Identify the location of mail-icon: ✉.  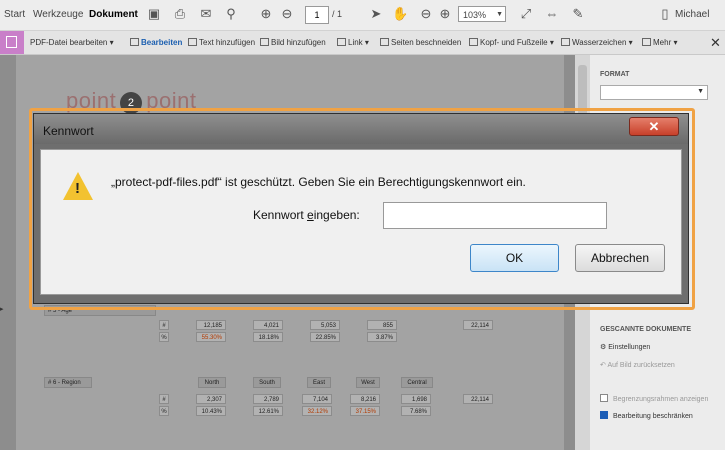
(206, 14).